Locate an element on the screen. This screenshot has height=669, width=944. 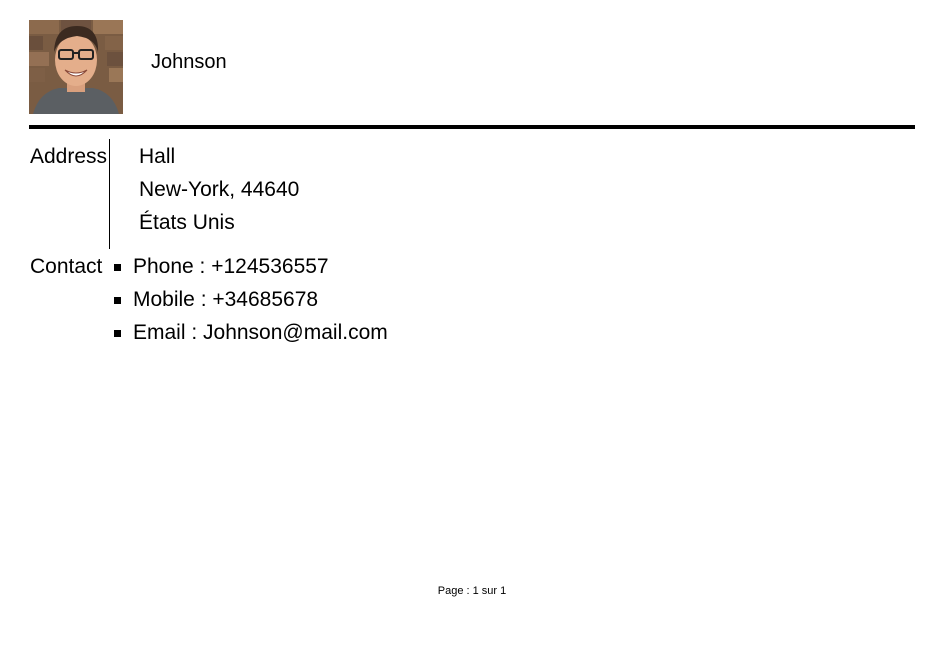
contact-label: Contact is located at coordinates (66, 266).